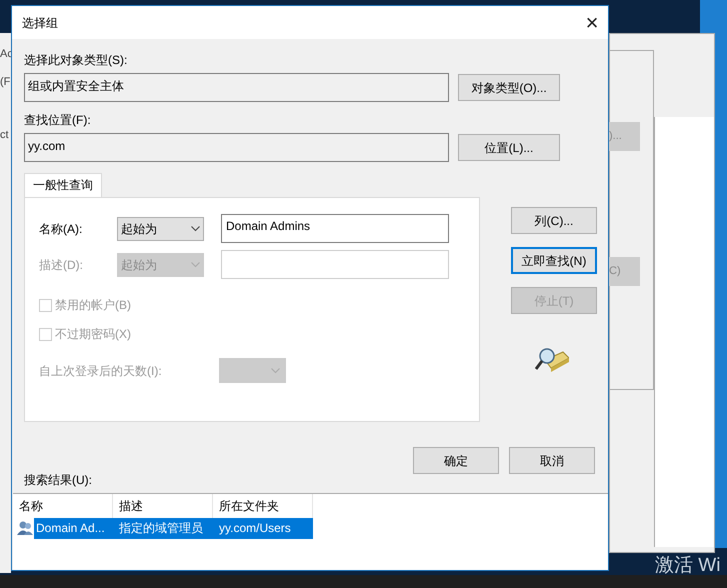  I want to click on checkbox-label: 禁用的帐户(B), so click(93, 305).